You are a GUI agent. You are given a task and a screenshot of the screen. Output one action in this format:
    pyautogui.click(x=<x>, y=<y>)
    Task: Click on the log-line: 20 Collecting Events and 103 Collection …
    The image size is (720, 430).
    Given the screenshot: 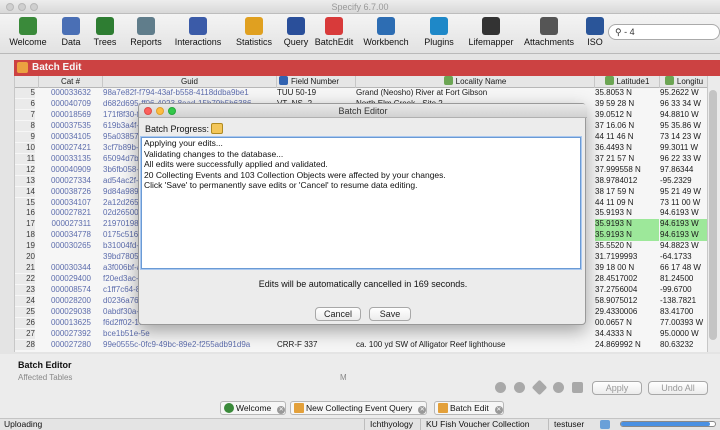 What is the action you would take?
    pyautogui.click(x=295, y=174)
    